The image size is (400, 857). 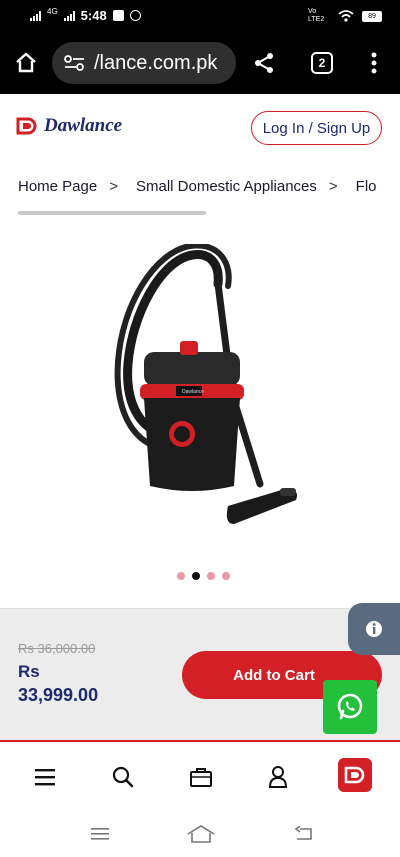 What do you see at coordinates (156, 62) in the screenshot?
I see `url-text: /lance.com.pk` at bounding box center [156, 62].